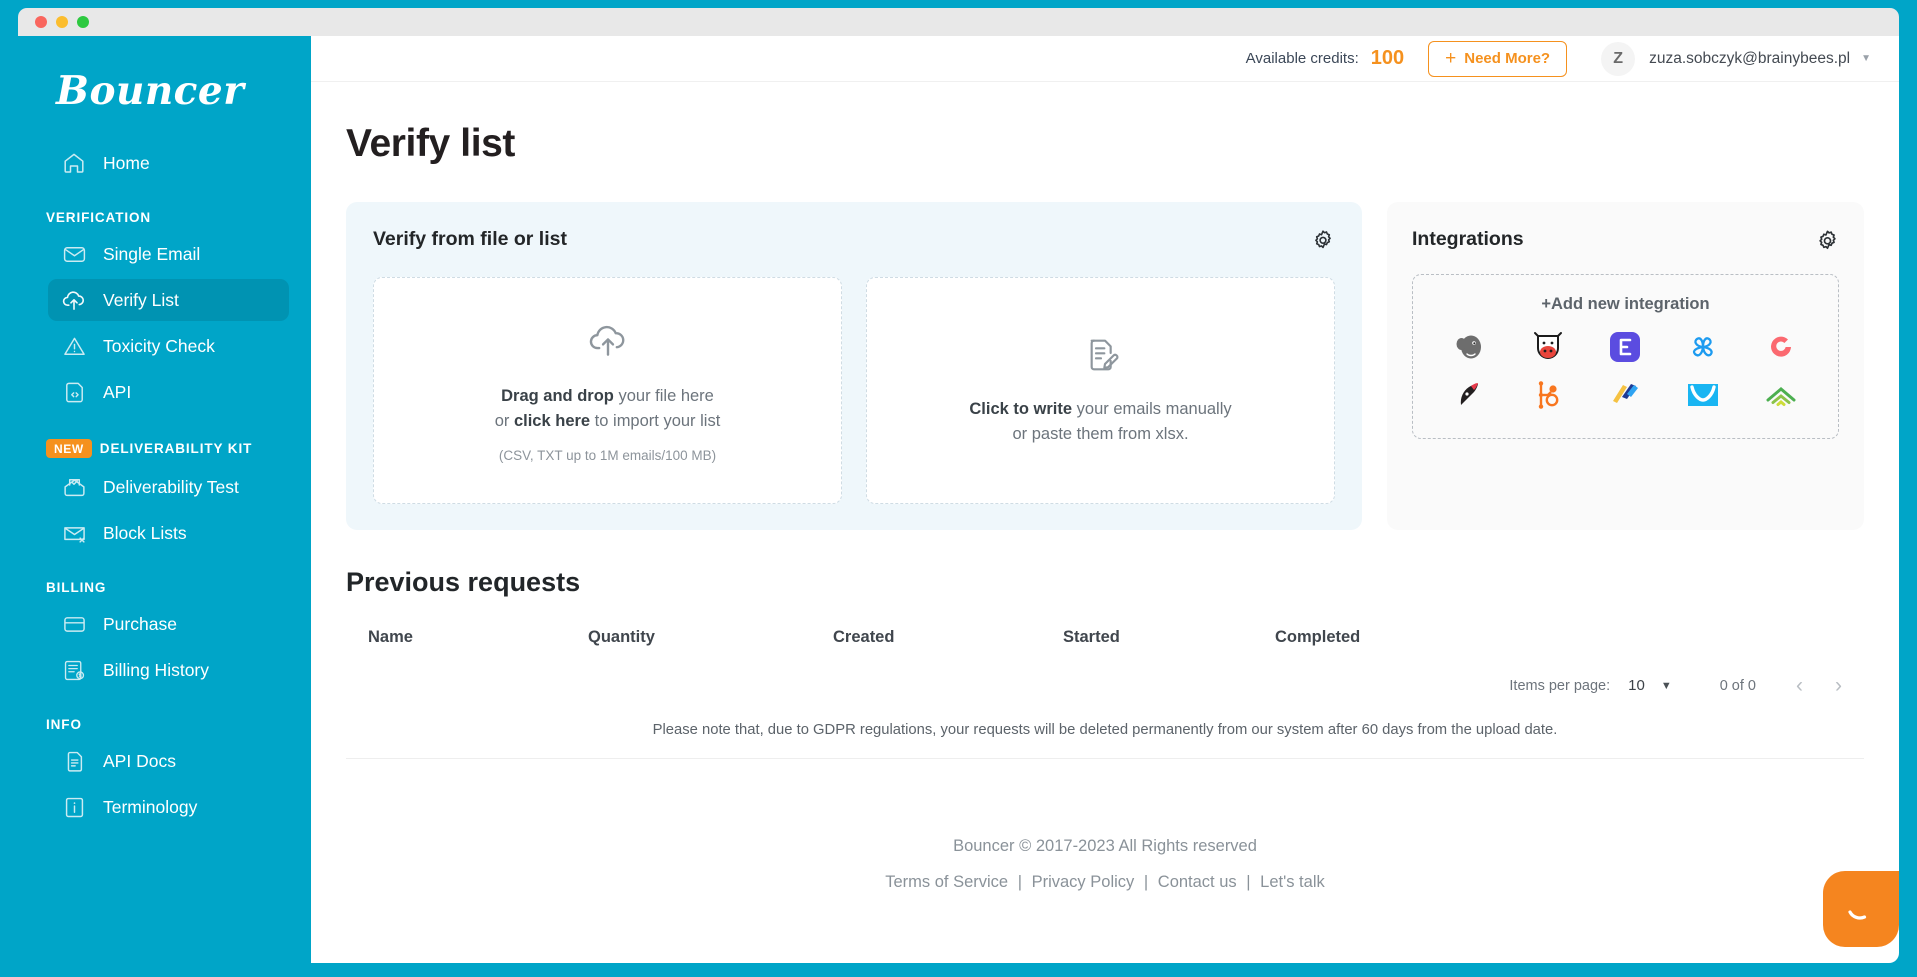  What do you see at coordinates (854, 240) in the screenshot?
I see `verify-panel-header: Verify from file or list` at bounding box center [854, 240].